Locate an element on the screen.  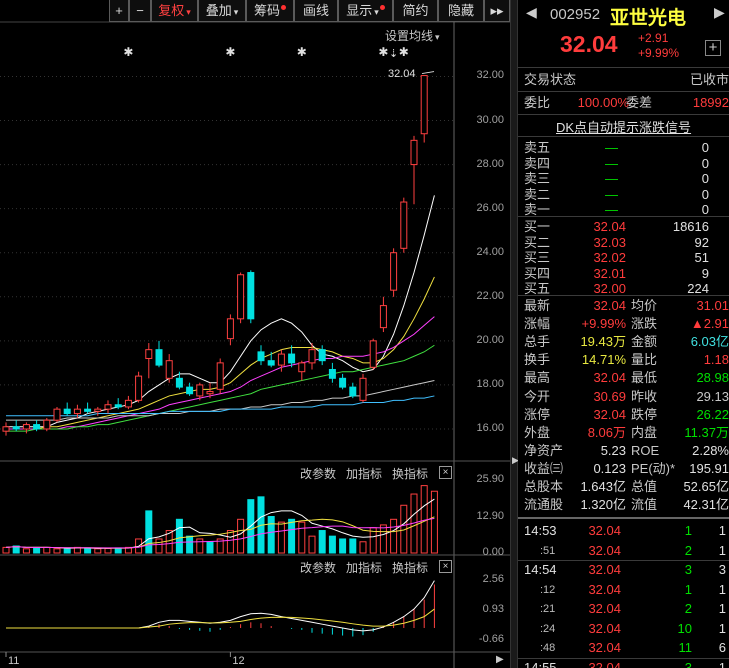
stat-row: 收益㈢ 0.123 PE(动)* 195.91 is located at coordinates (623, 469).